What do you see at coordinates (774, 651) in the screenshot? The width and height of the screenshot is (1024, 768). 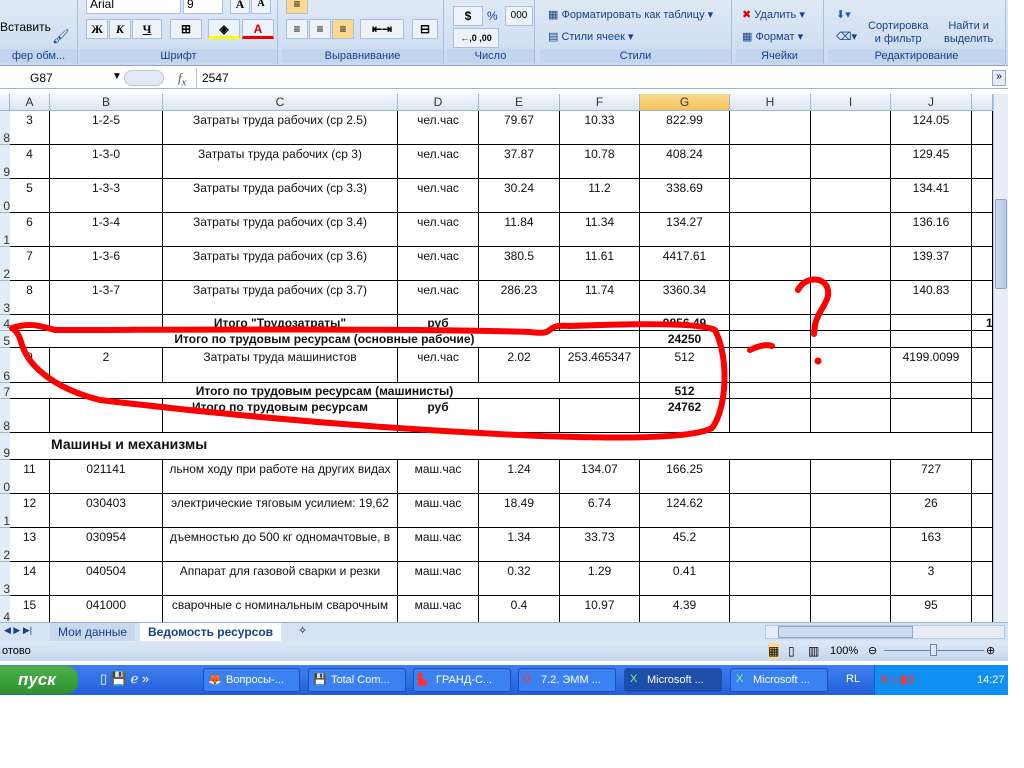 I see `normal-view-icon: ▦` at bounding box center [774, 651].